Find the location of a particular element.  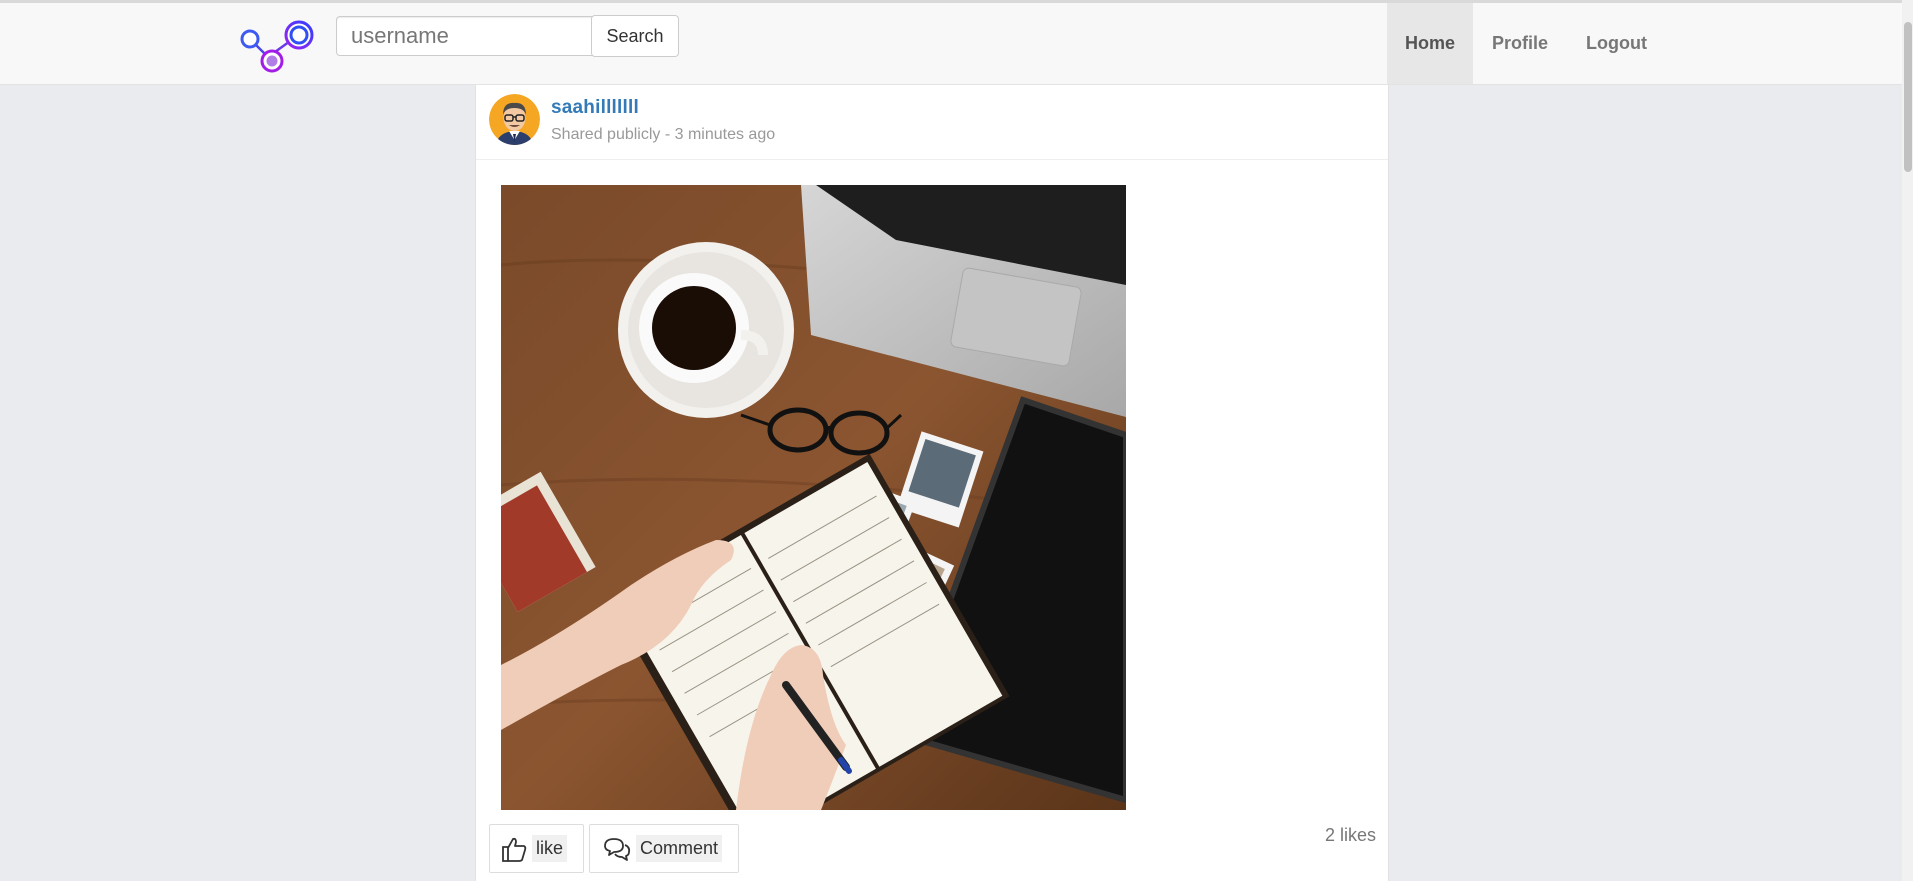

search-input is located at coordinates (470, 36).